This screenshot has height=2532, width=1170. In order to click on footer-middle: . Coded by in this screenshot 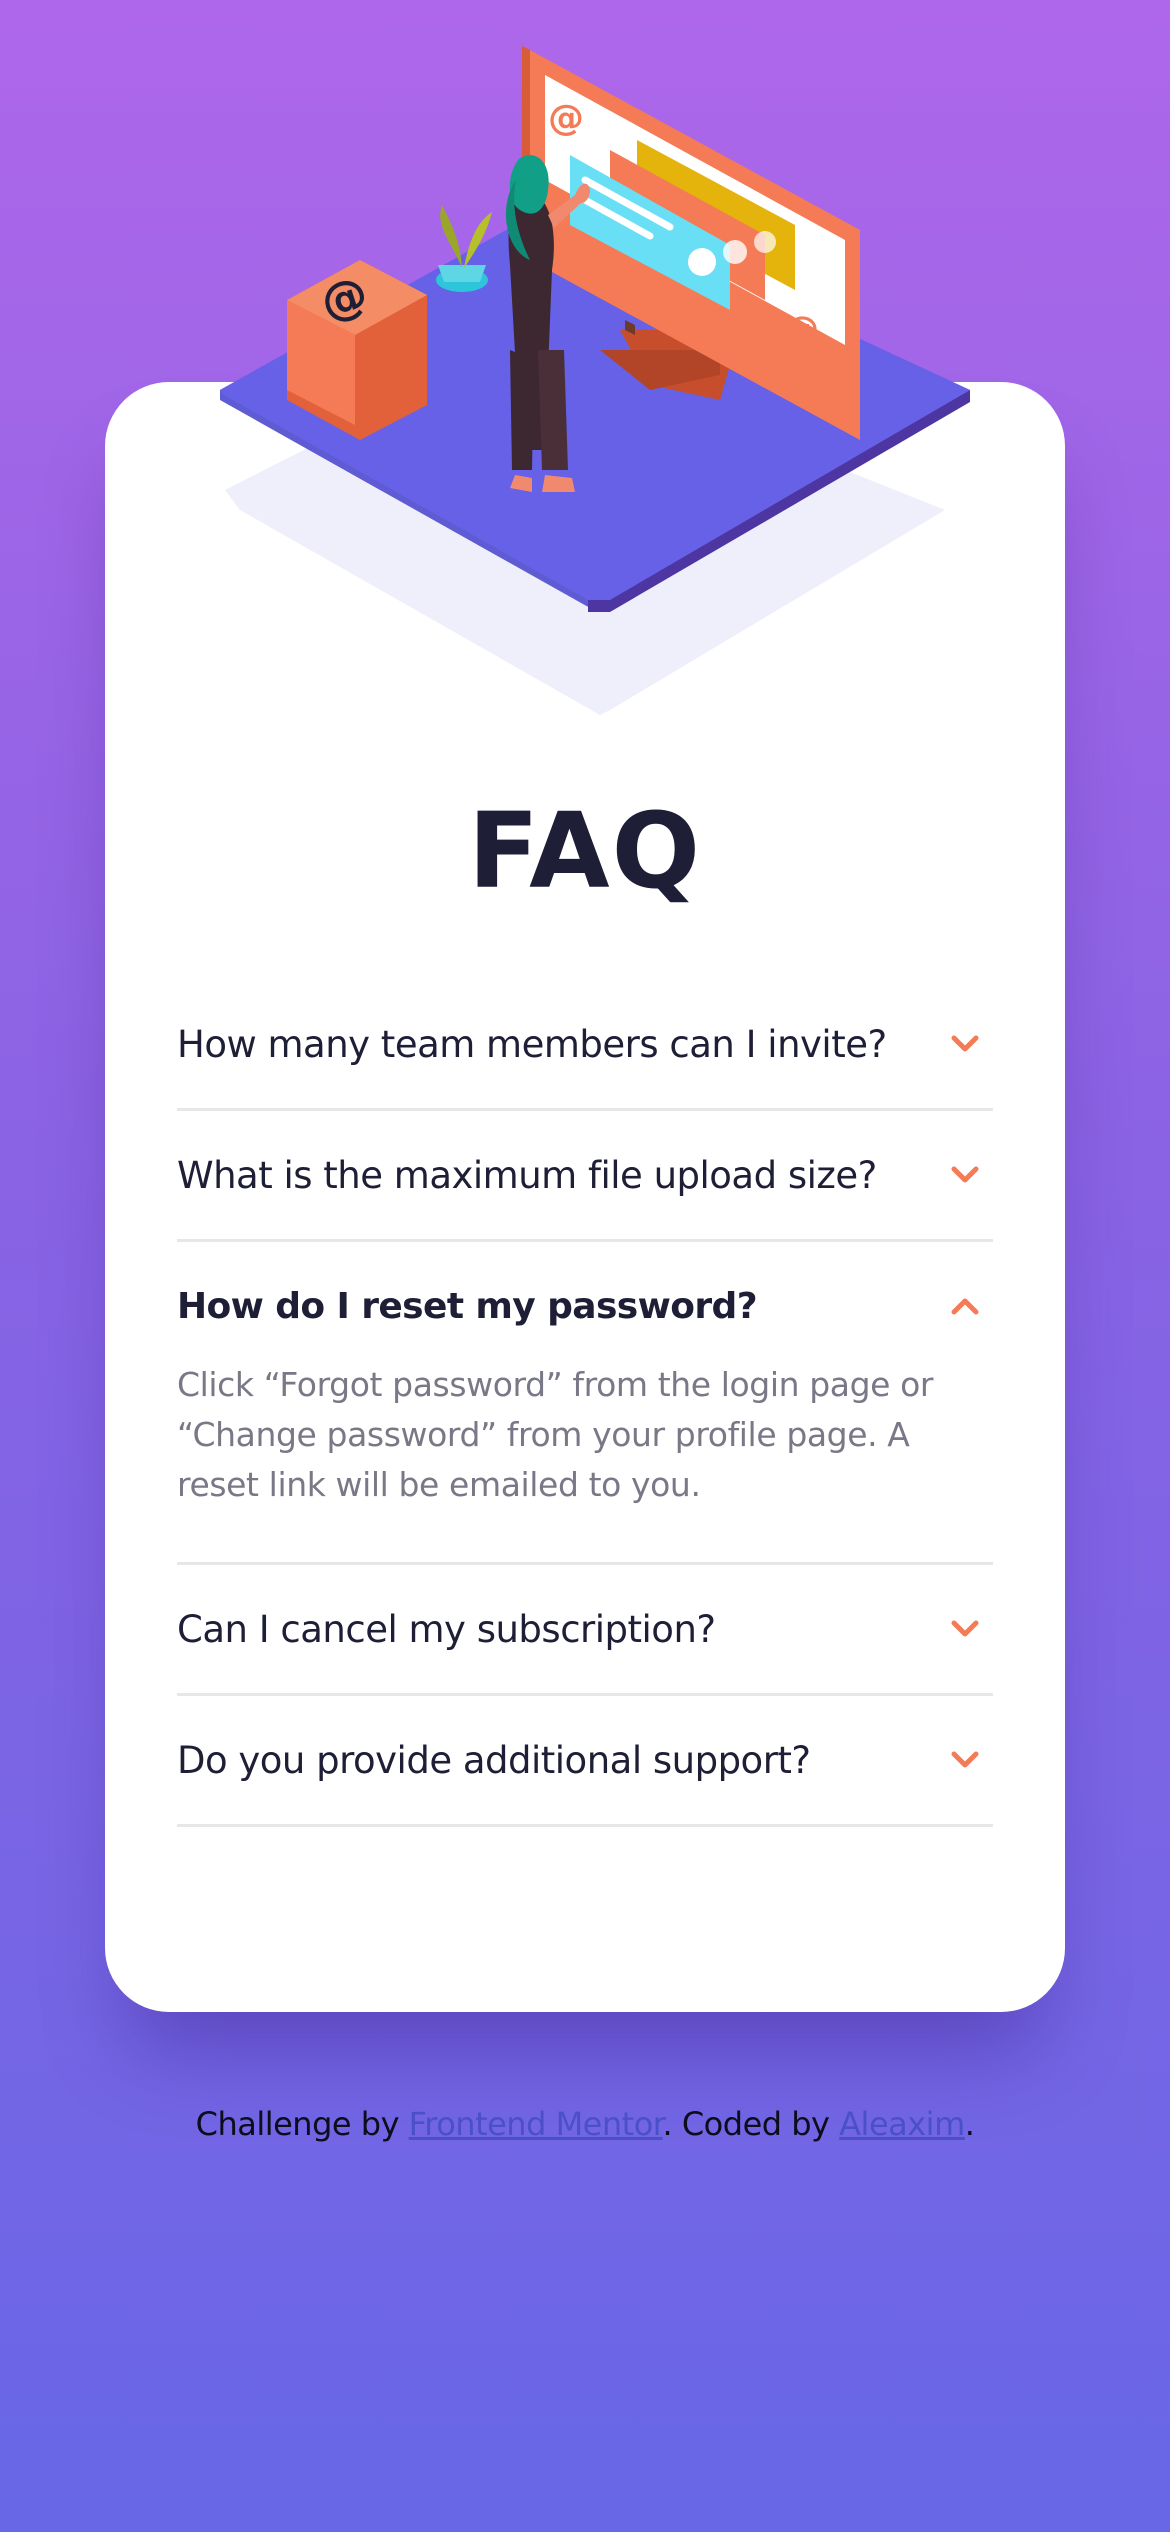, I will do `click(751, 2124)`.